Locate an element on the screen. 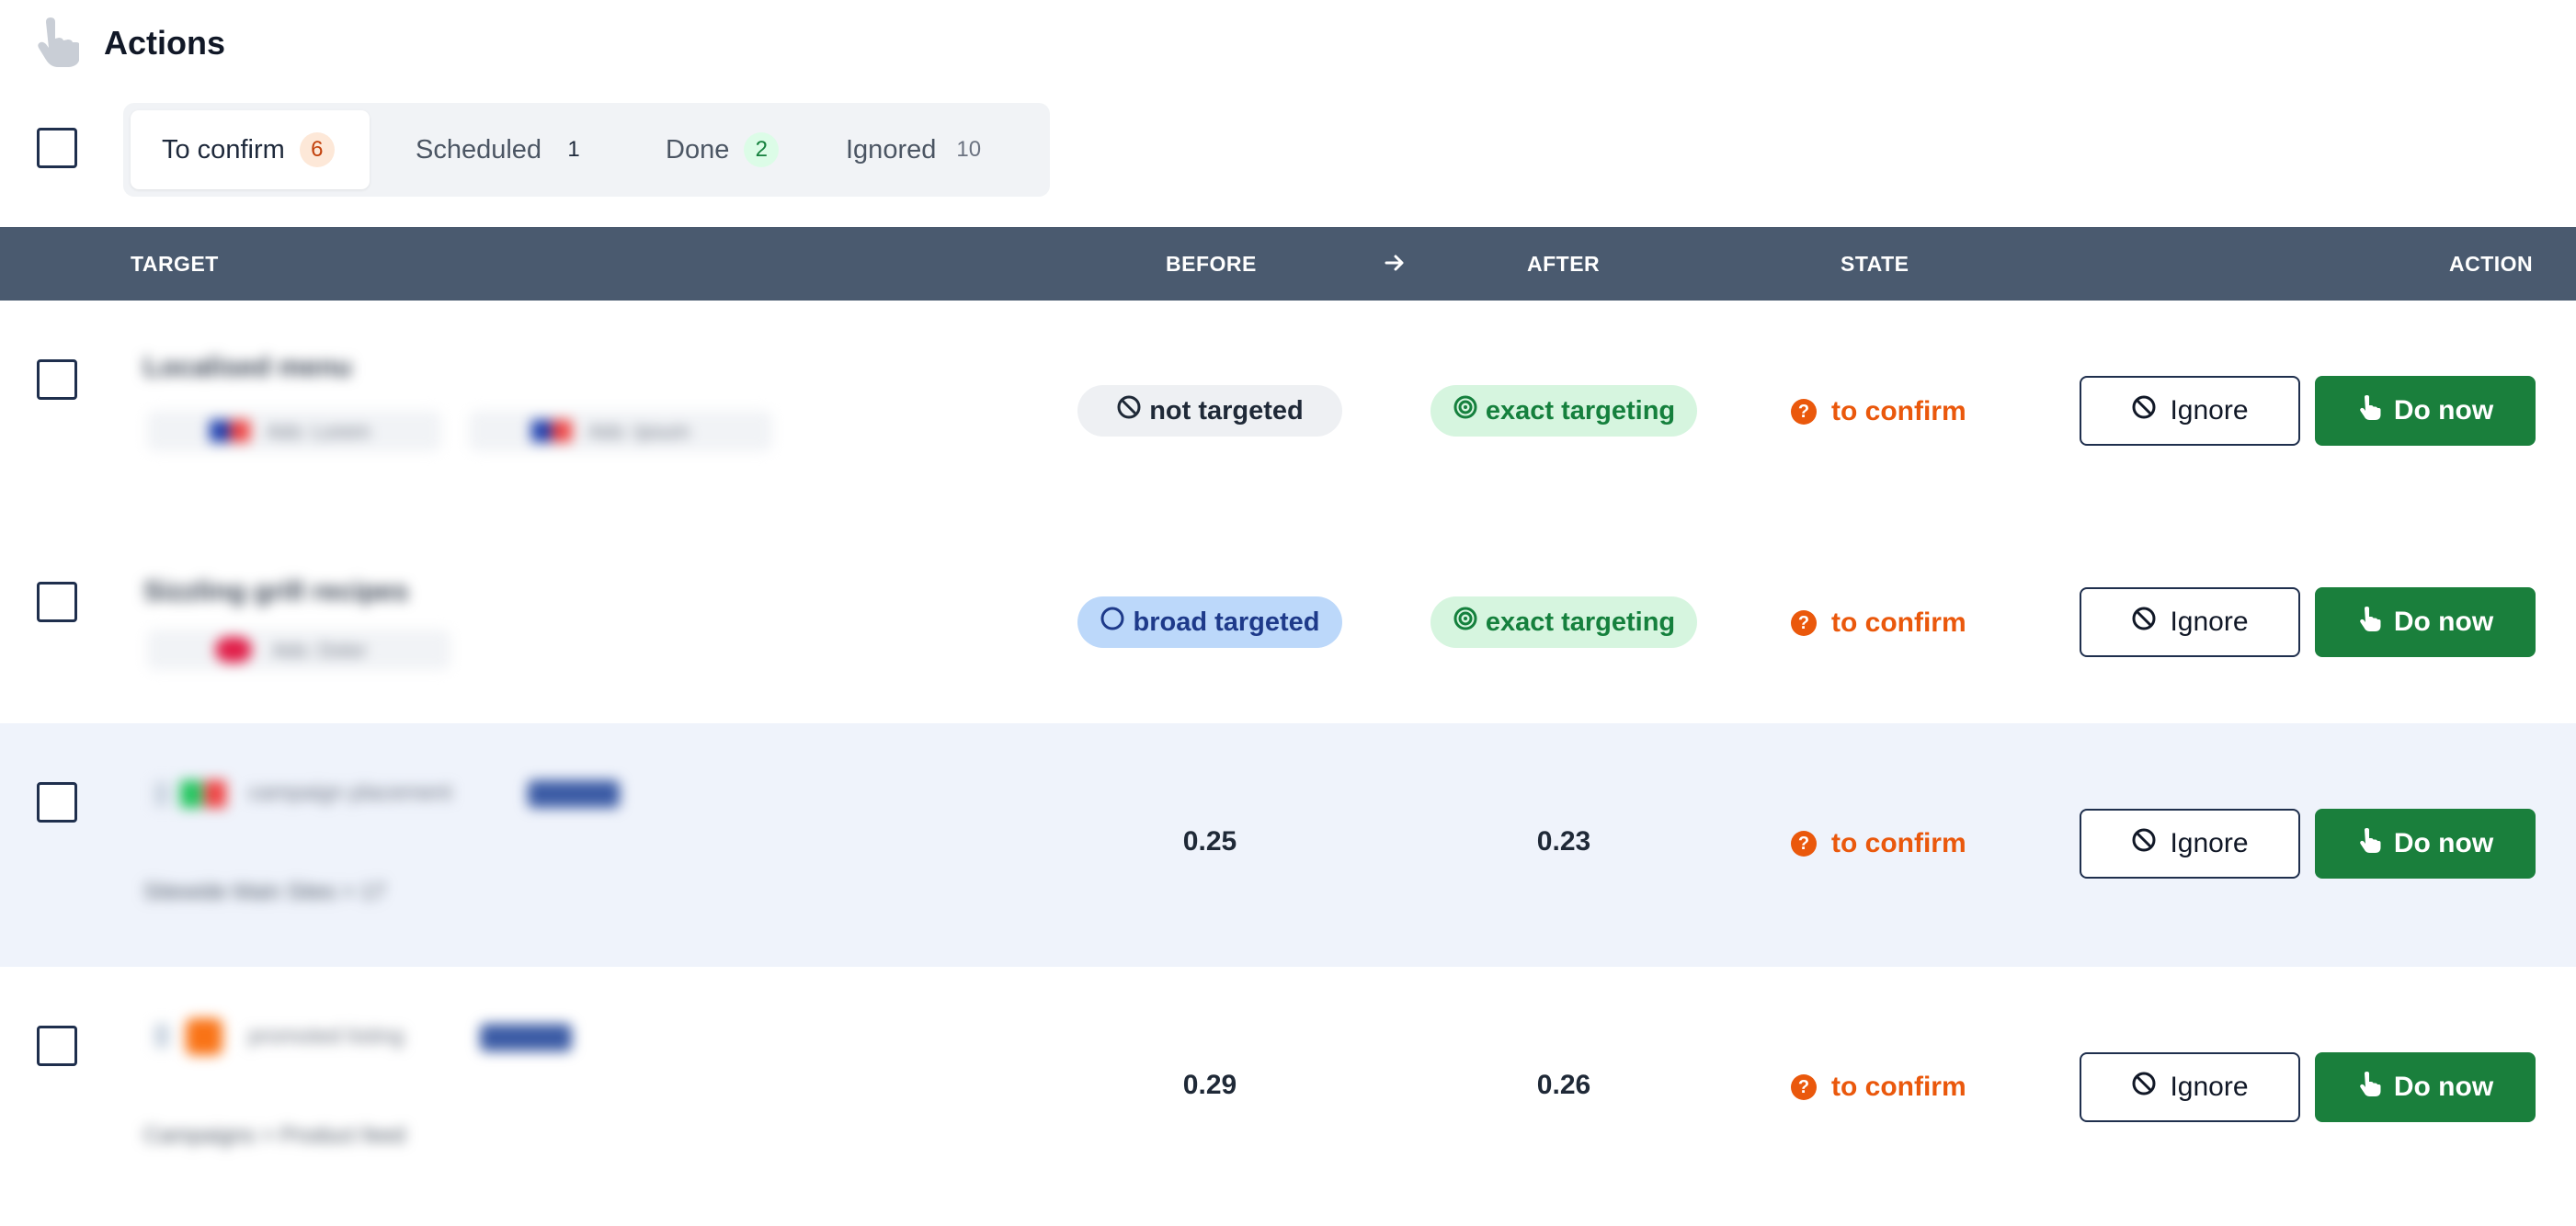 The image size is (2576, 1226). target-title-group: campaign placement is located at coordinates (386, 794).